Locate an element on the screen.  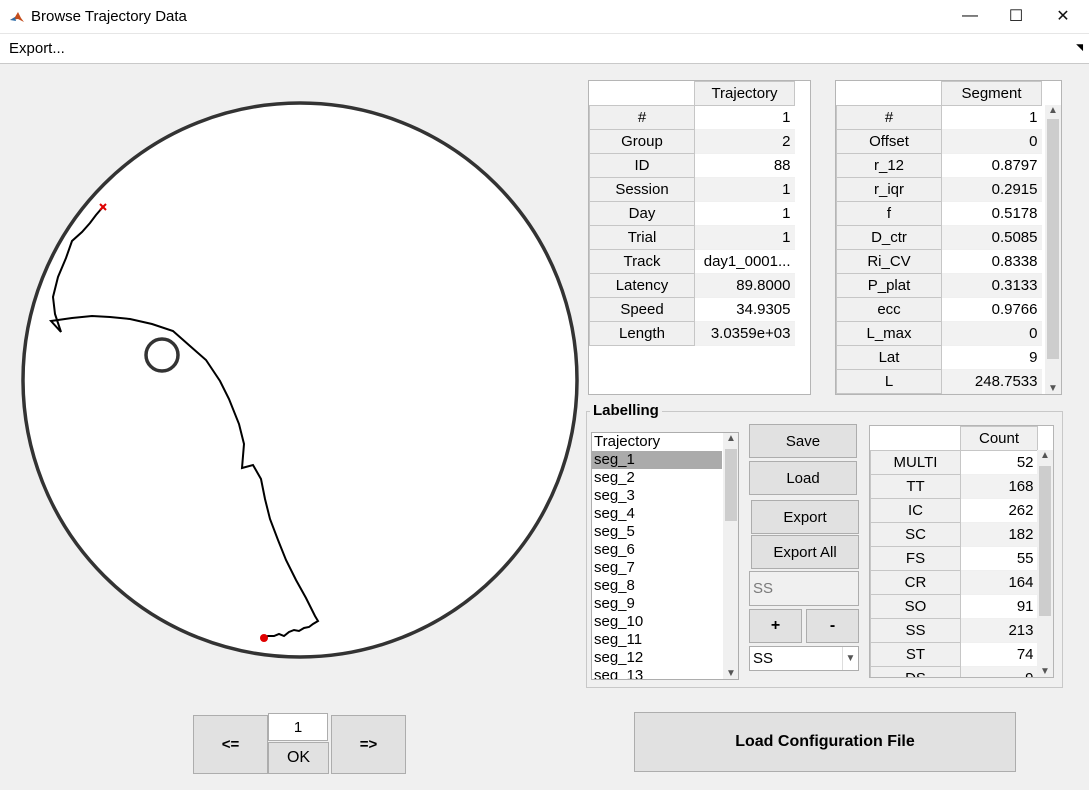
count-row-header: SC is located at coordinates (915, 534).